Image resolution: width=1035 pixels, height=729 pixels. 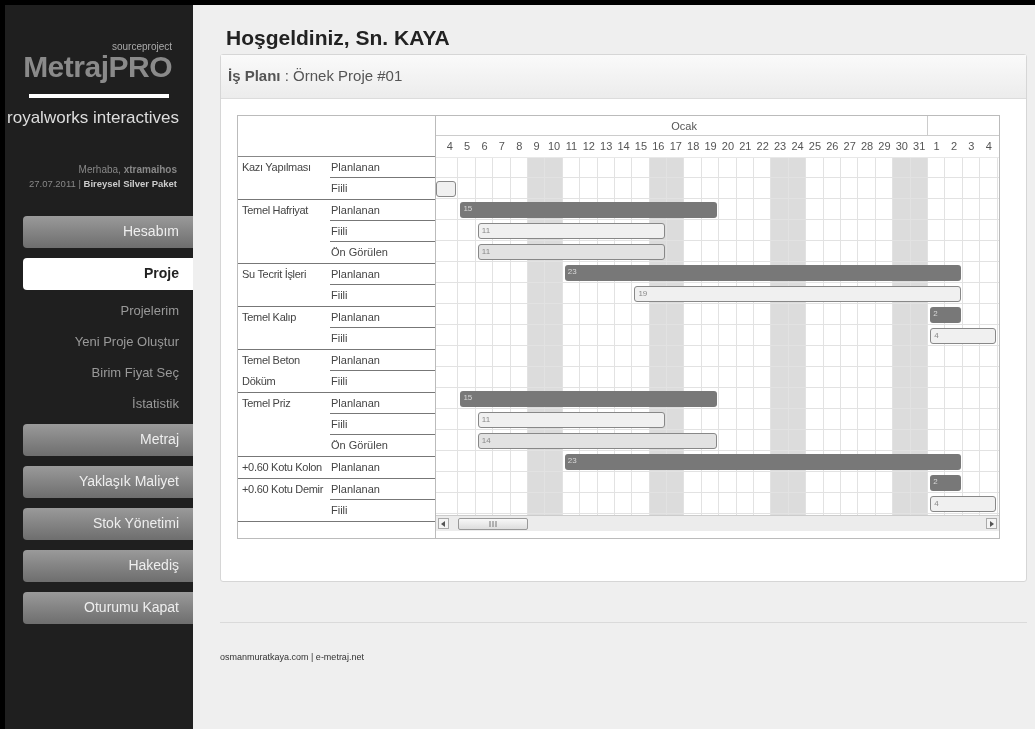 I want to click on day-number: 5, so click(x=467, y=147).